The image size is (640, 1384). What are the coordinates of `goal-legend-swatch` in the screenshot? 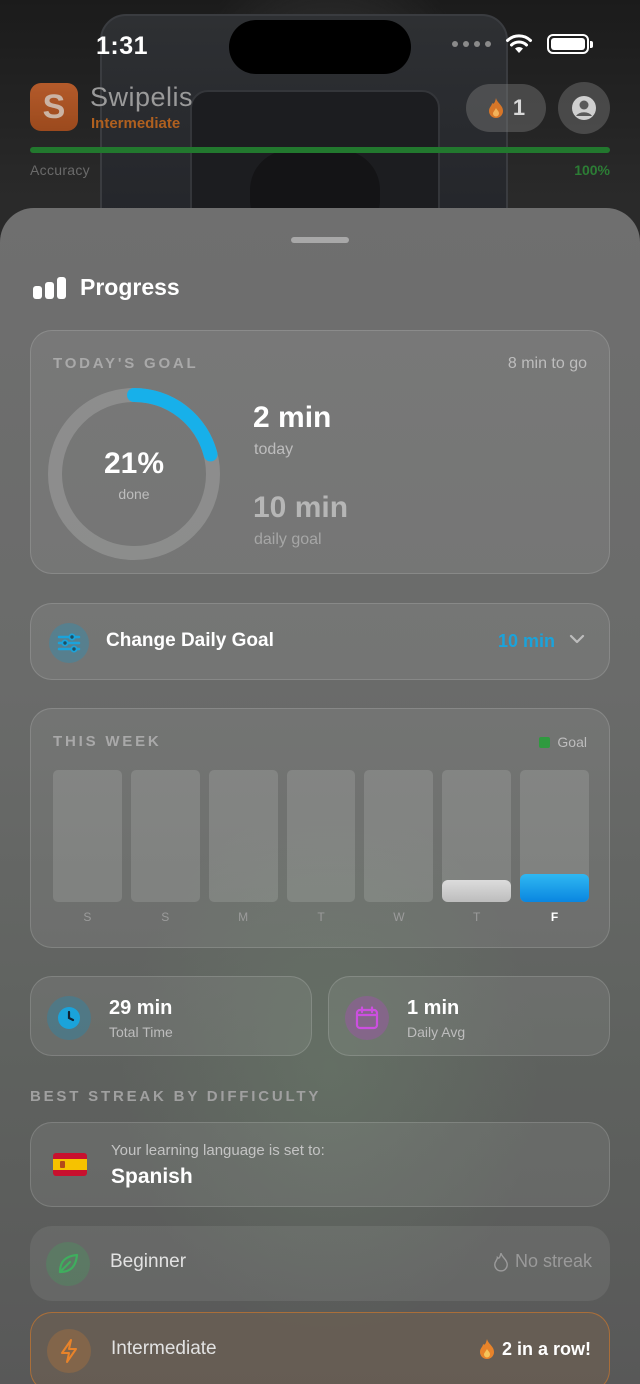 It's located at (545, 742).